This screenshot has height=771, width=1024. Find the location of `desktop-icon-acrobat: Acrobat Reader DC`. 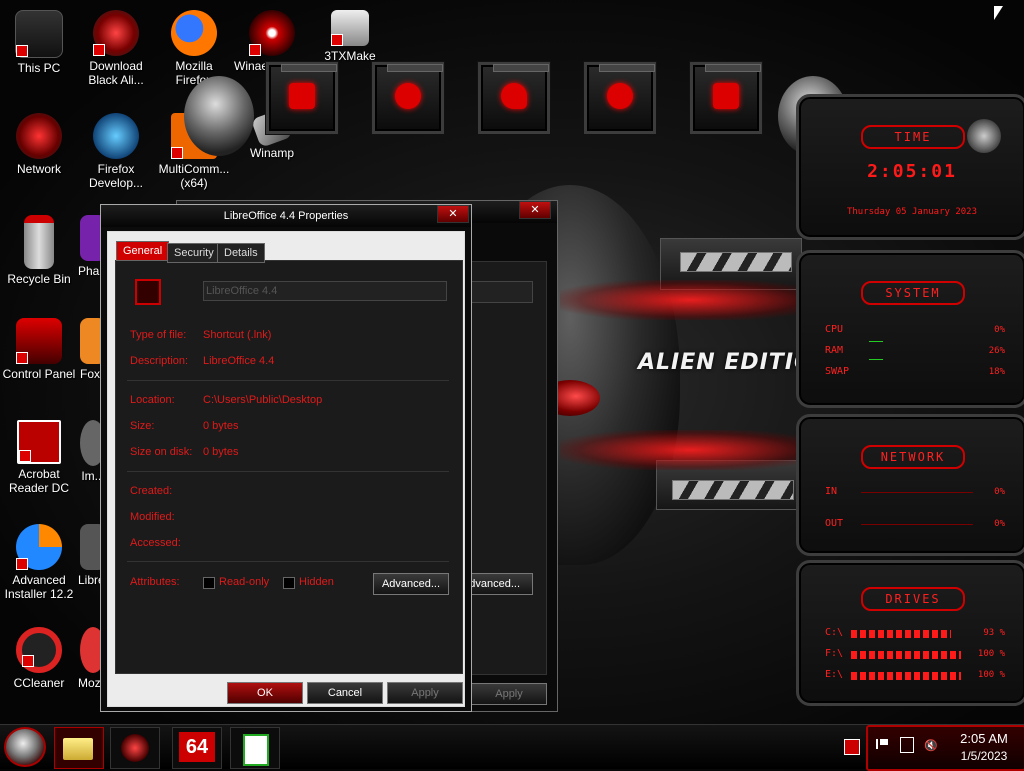

desktop-icon-acrobat: Acrobat Reader DC is located at coordinates (39, 457).